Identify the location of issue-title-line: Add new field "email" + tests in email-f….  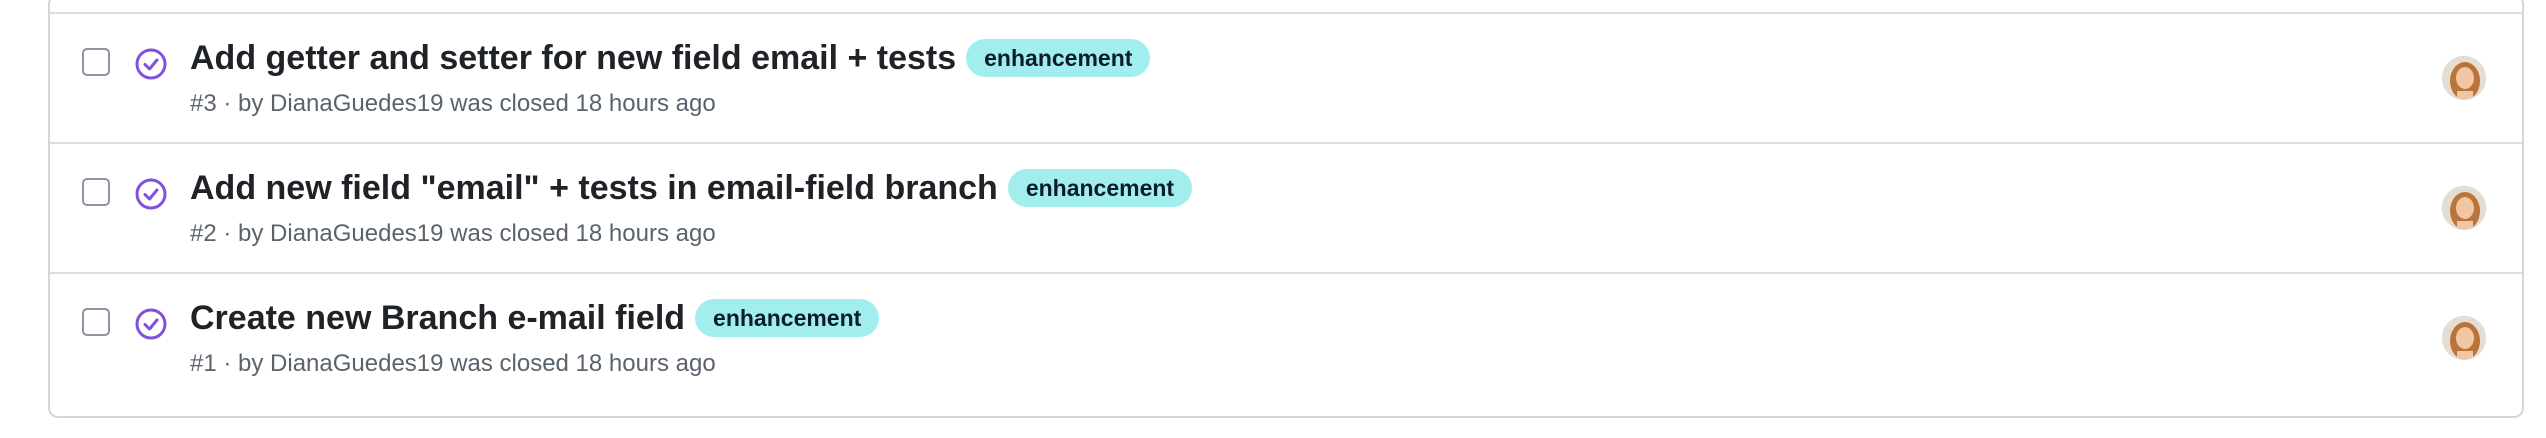
(691, 188).